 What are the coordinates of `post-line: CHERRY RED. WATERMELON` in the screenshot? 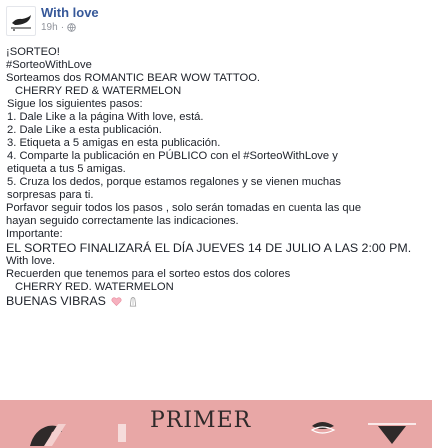 It's located at (94, 287).